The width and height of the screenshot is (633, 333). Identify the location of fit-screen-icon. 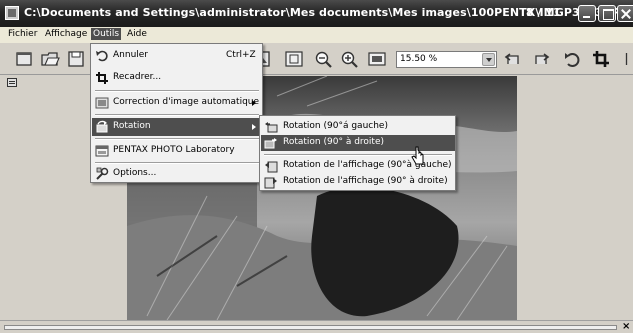
(294, 59).